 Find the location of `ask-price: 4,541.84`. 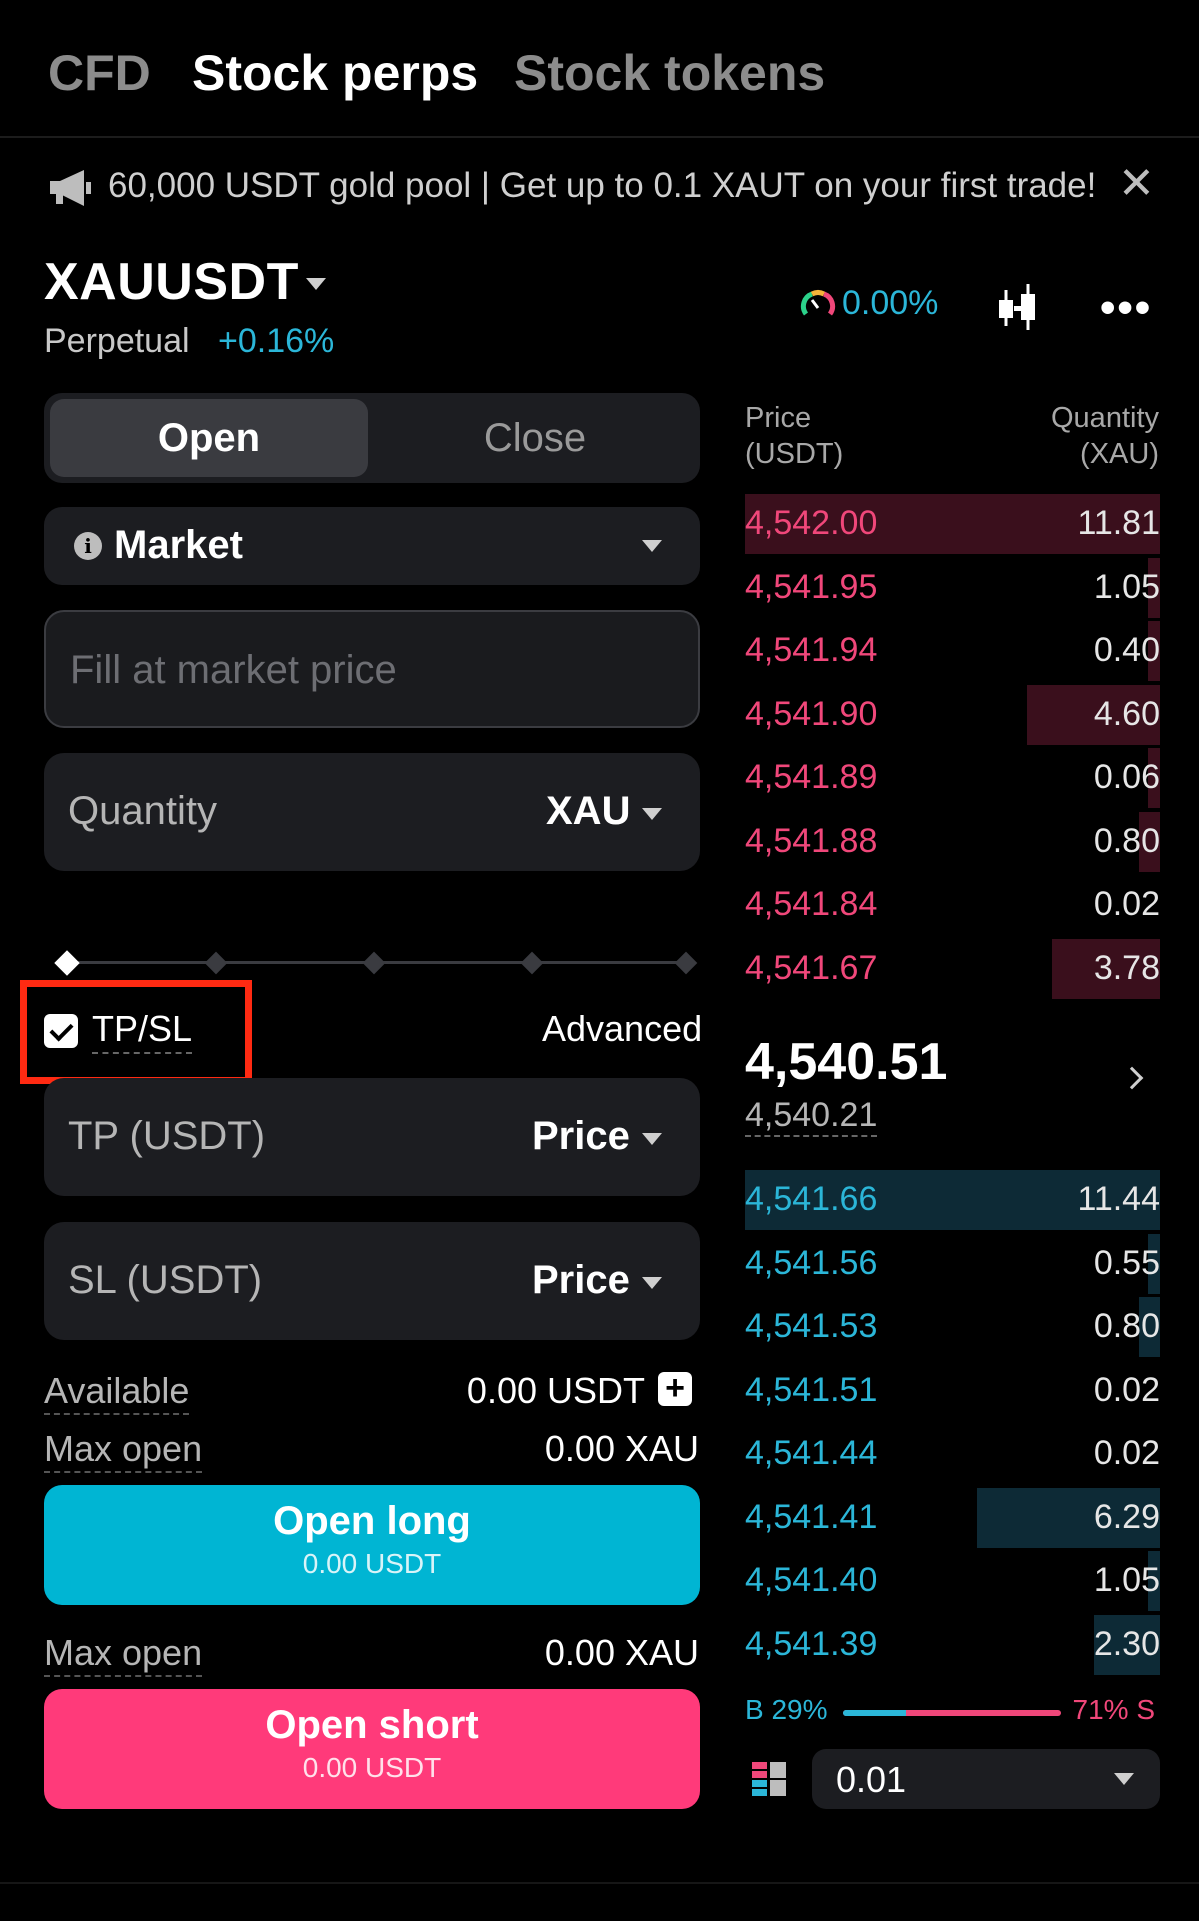

ask-price: 4,541.84 is located at coordinates (811, 904).